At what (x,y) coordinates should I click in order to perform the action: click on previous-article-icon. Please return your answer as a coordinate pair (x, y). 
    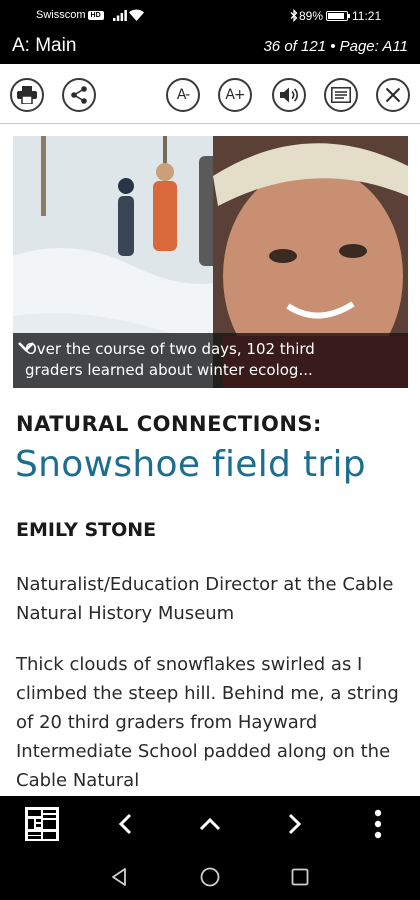
    Looking at the image, I should click on (125, 824).